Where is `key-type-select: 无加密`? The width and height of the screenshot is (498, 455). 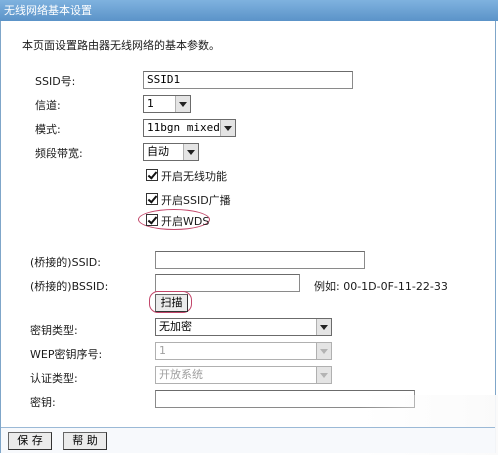
key-type-select: 无加密 is located at coordinates (243, 327).